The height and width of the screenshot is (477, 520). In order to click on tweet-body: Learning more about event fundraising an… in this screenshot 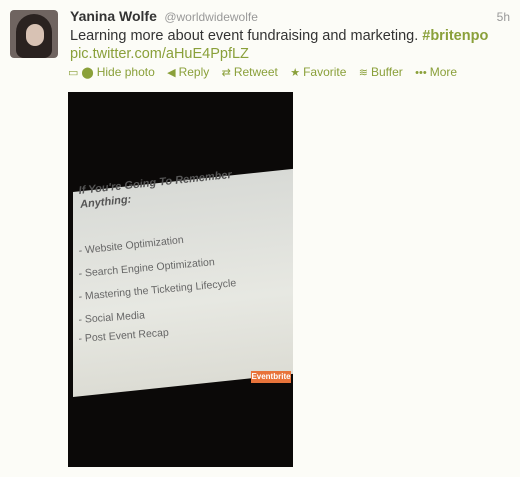, I will do `click(244, 36)`.